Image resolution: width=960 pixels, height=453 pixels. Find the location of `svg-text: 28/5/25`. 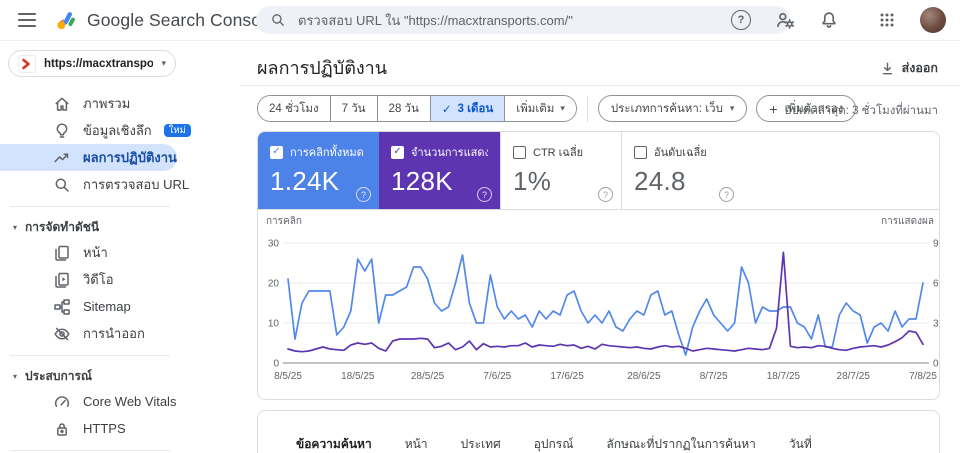

svg-text: 28/5/25 is located at coordinates (428, 376).